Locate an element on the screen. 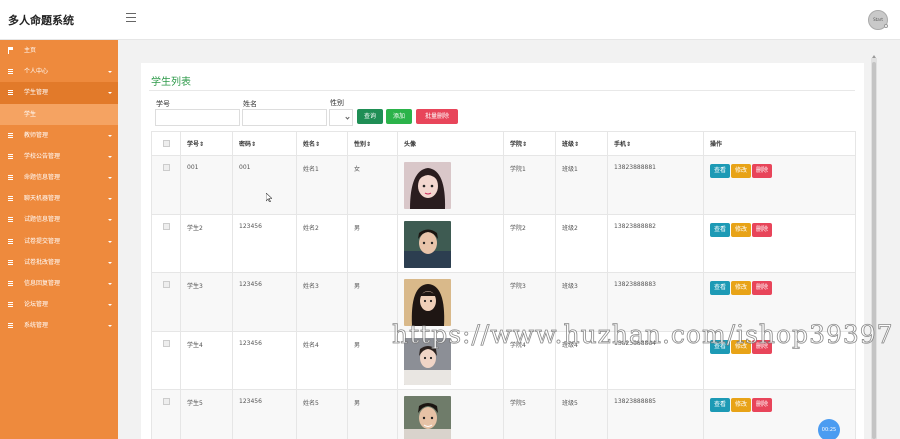 The height and width of the screenshot is (439, 900). cell-student-no: 学生2 is located at coordinates (206, 243).